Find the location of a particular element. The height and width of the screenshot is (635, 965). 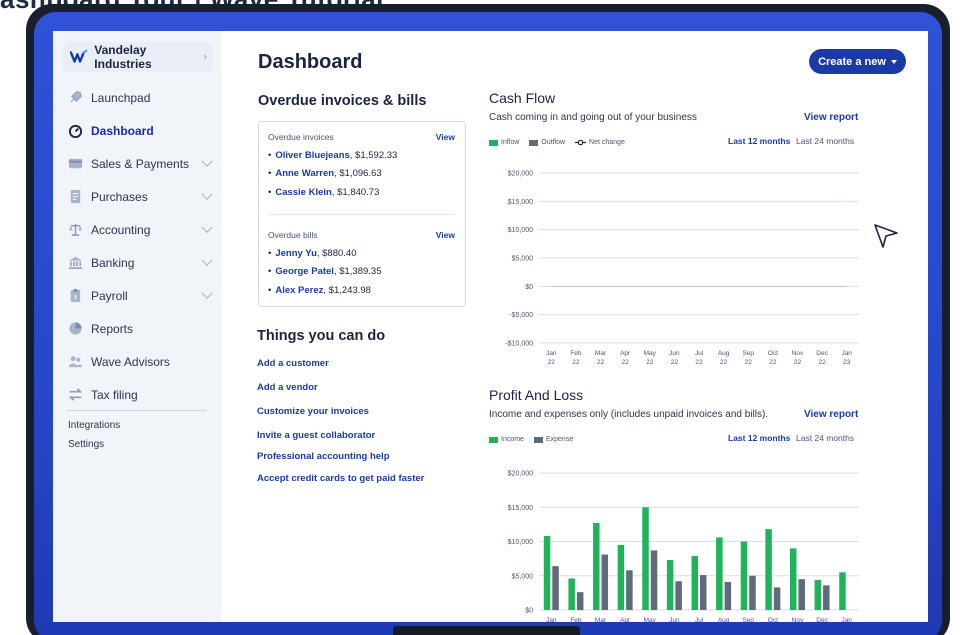

overdue-bill-row: • George Patel, $1,389.35 is located at coordinates (324, 271).